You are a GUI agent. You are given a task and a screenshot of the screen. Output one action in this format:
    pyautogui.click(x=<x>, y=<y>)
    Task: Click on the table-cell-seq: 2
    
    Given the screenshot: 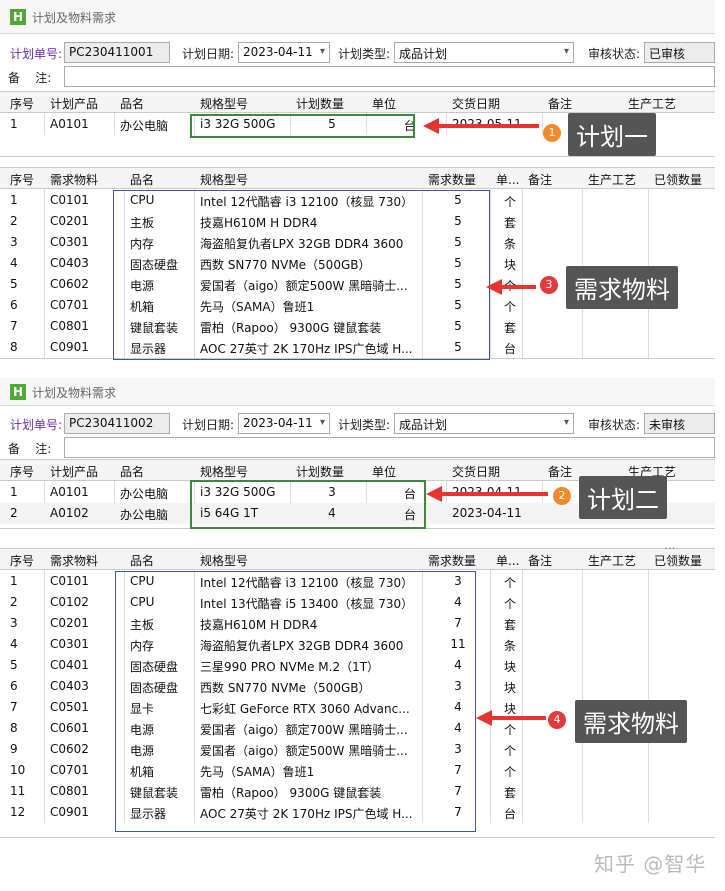 What is the action you would take?
    pyautogui.click(x=14, y=221)
    